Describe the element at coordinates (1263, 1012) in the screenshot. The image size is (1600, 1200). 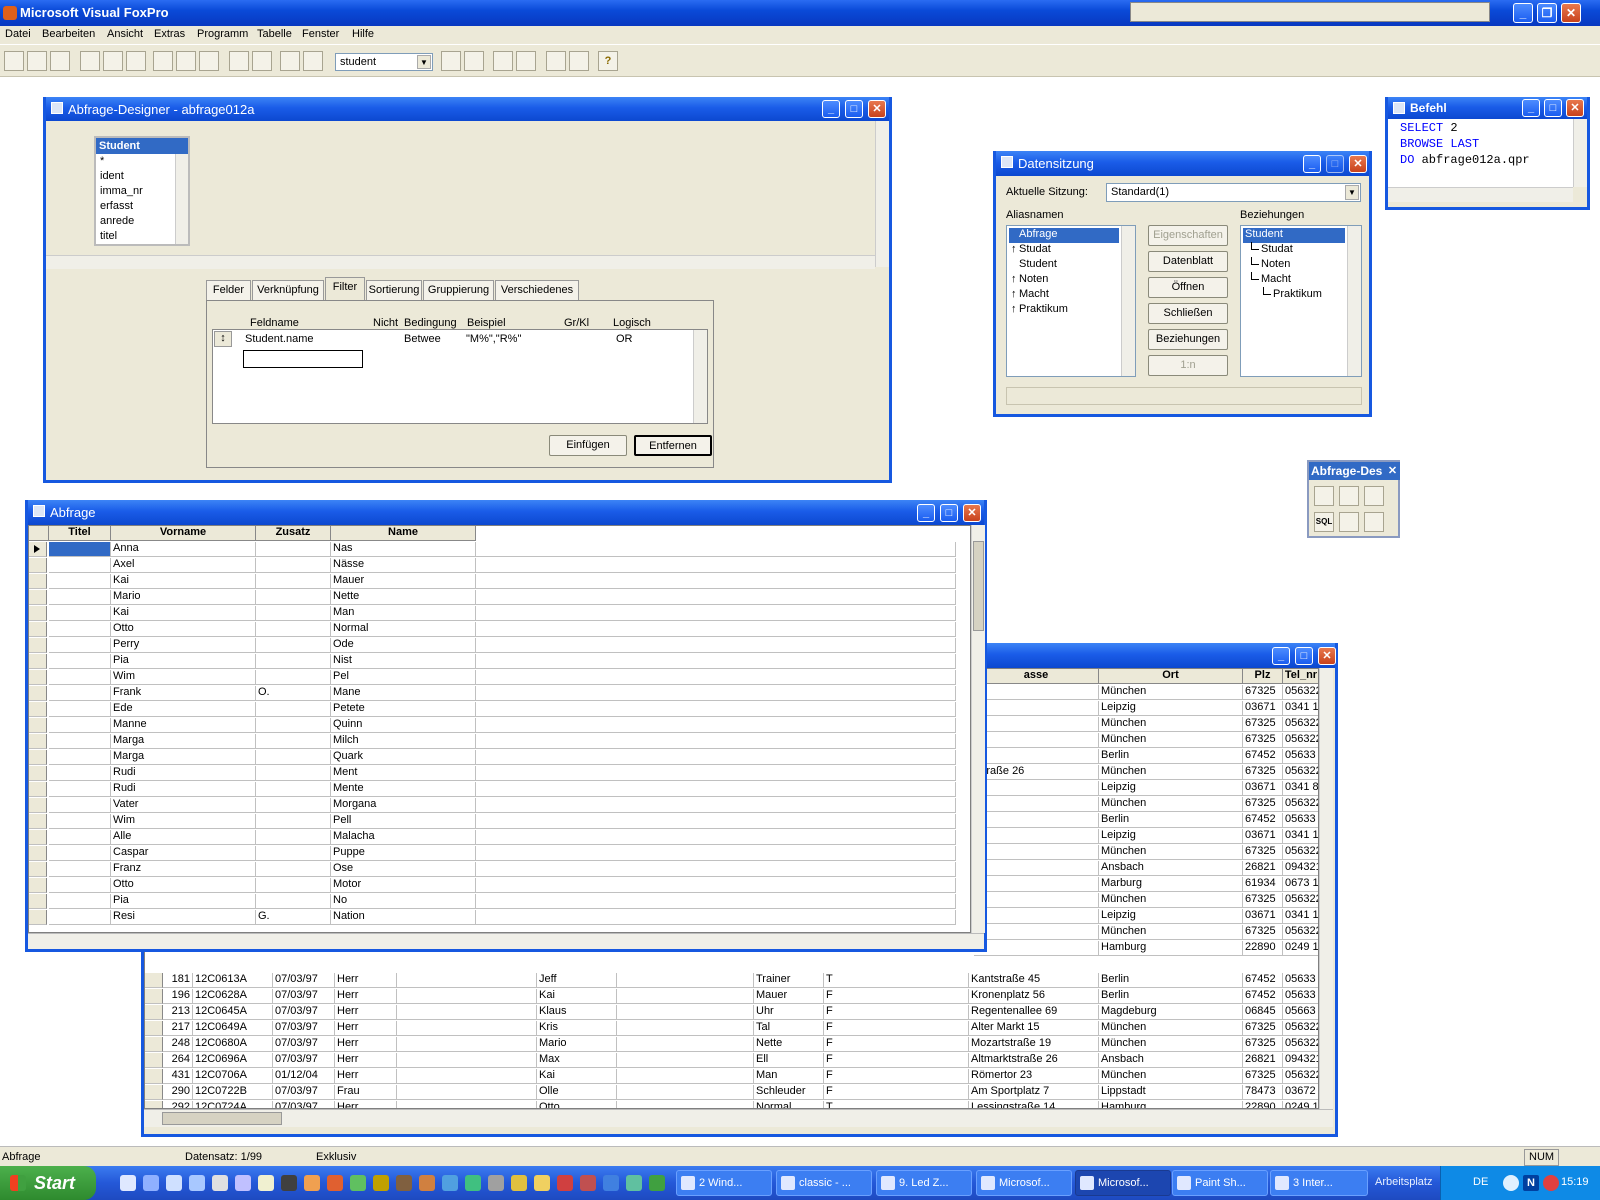
I see `table-cell: 06845` at that location.